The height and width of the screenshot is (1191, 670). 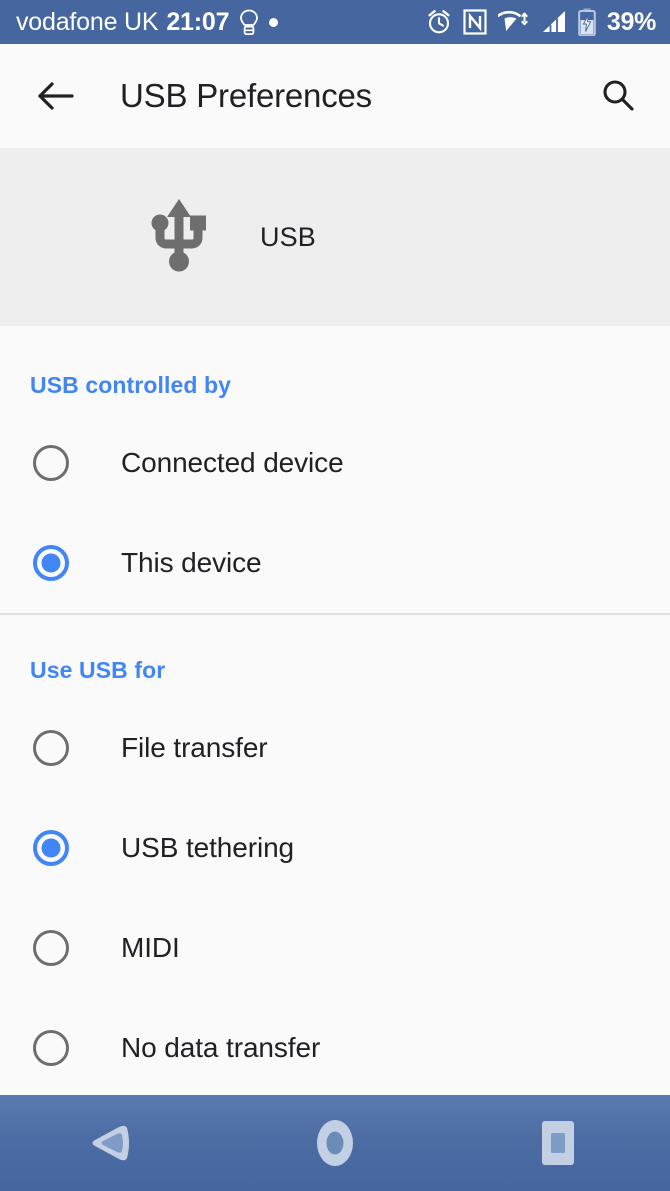 I want to click on usb-icon, so click(x=179, y=237).